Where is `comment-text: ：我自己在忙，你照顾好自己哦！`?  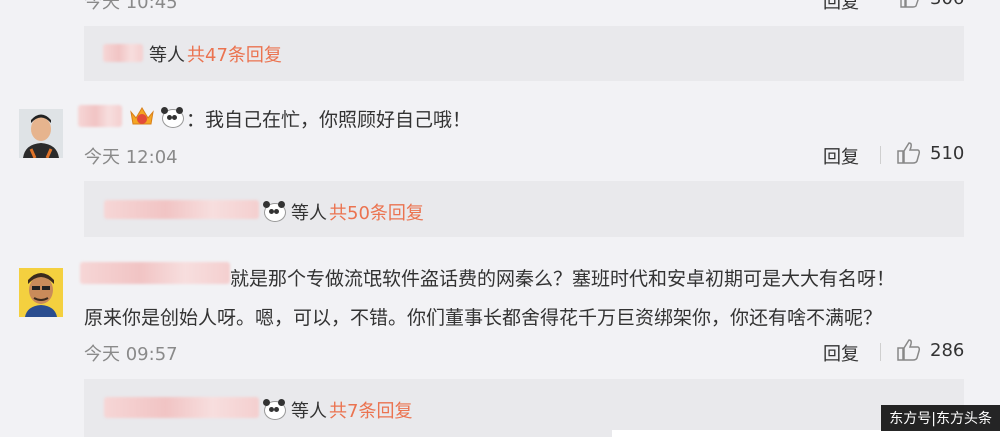
comment-text: ：我自己在忙，你照顾好自己哦！ is located at coordinates (329, 120).